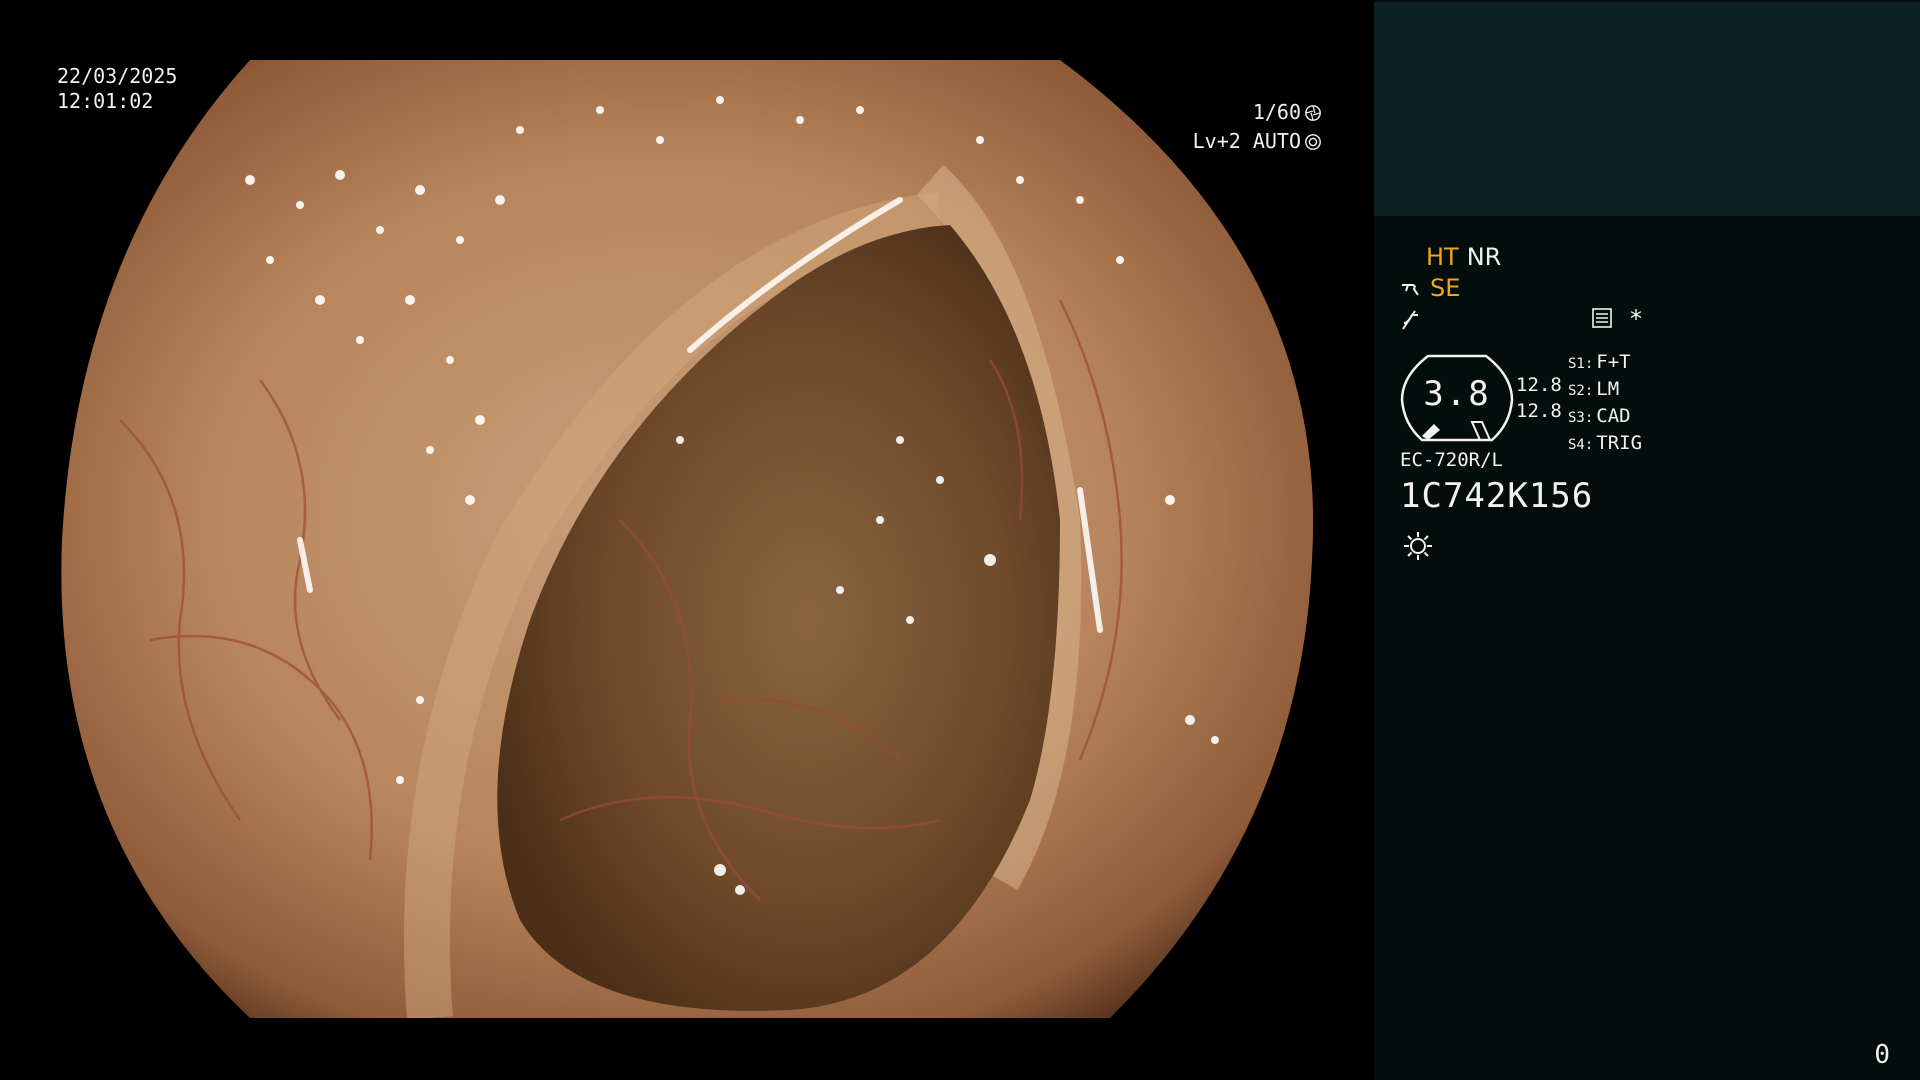 This screenshot has height=1080, width=1920. What do you see at coordinates (1882, 1055) in the screenshot?
I see `frame-counter: 0` at bounding box center [1882, 1055].